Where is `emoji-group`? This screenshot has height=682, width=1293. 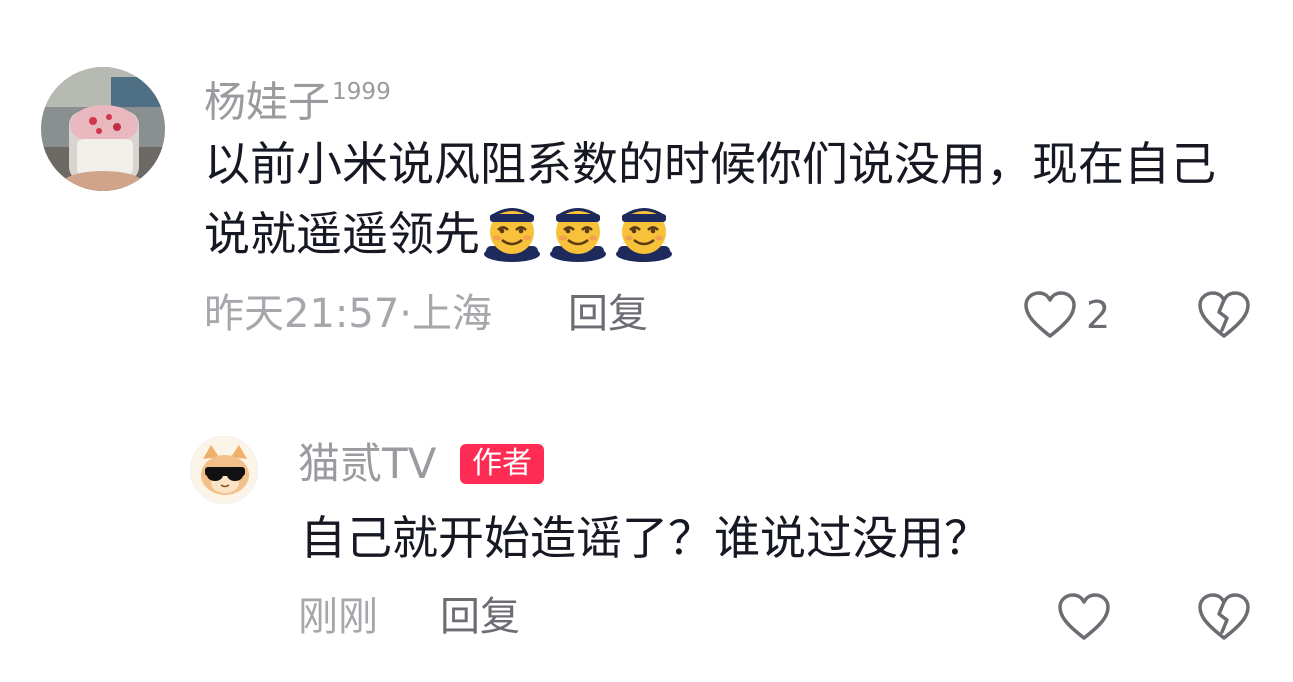
emoji-group is located at coordinates (579, 239).